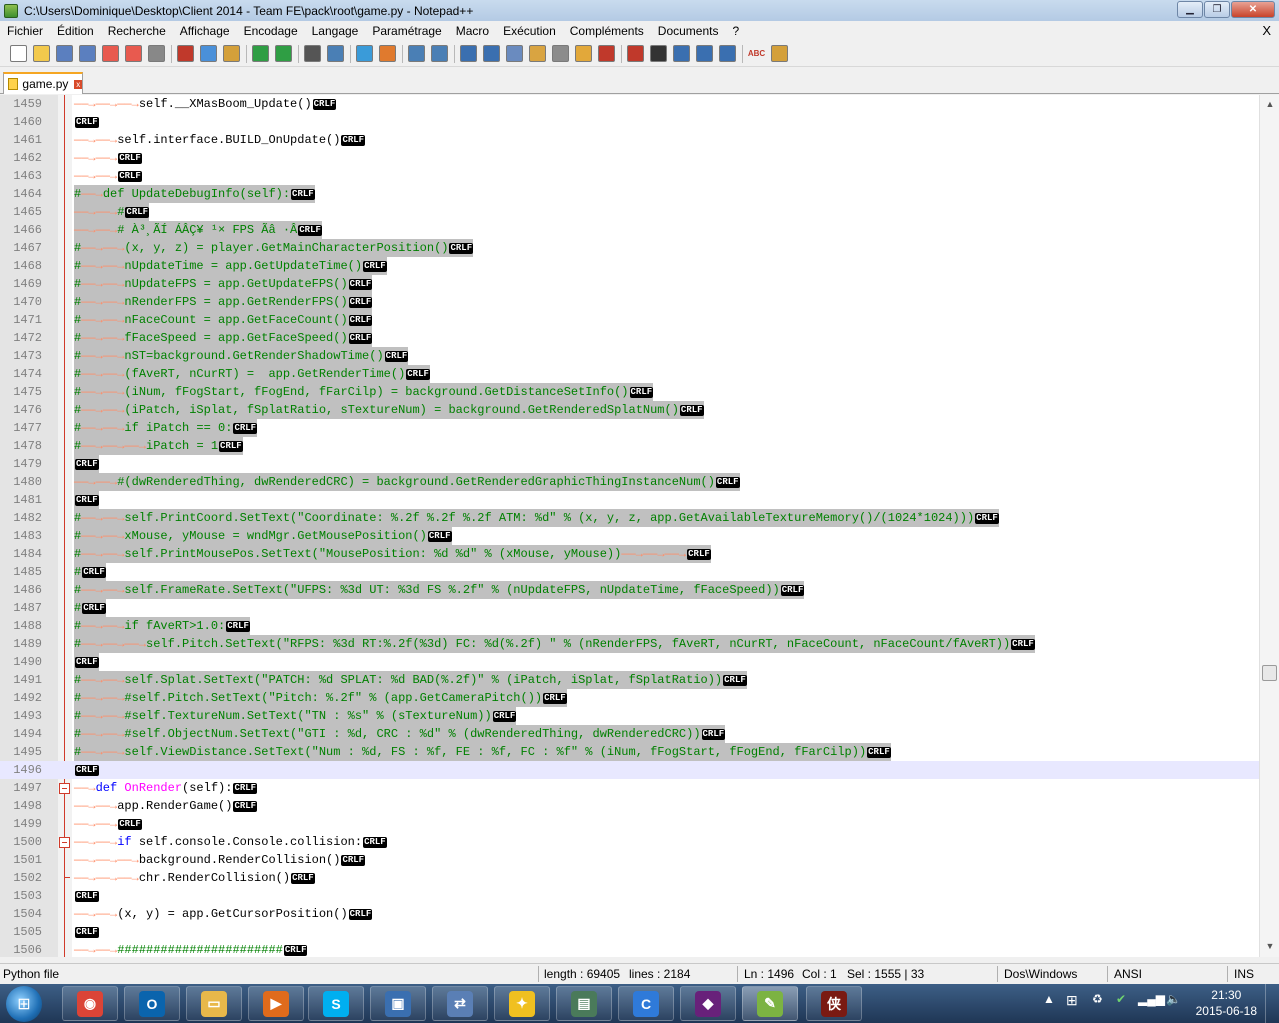 This screenshot has height=1023, width=1279. I want to click on record-macro-icon, so click(635, 53).